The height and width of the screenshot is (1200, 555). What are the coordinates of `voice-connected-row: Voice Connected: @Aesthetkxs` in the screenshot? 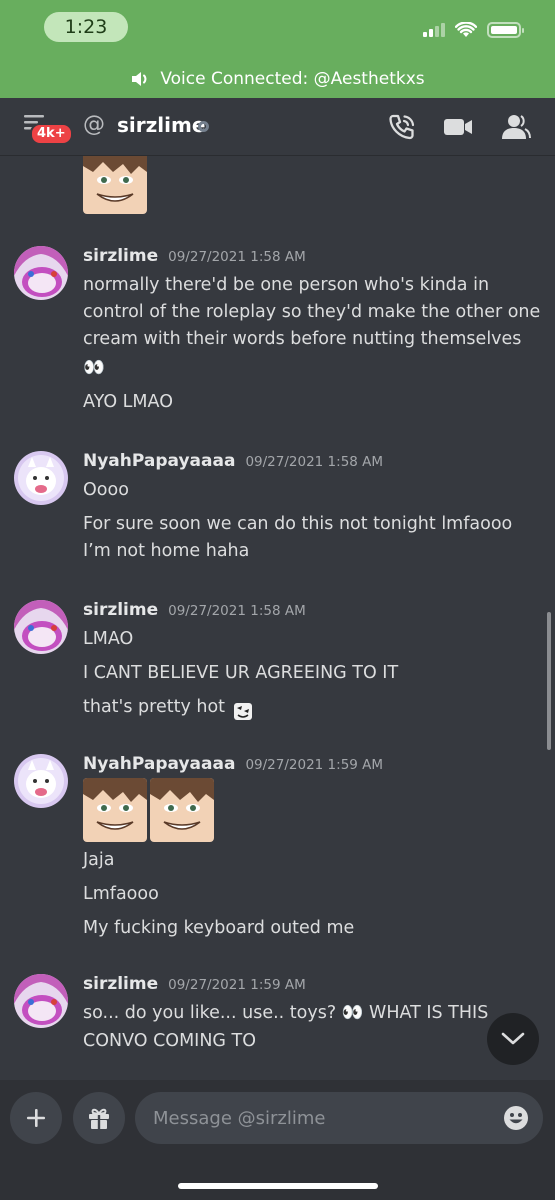 It's located at (277, 79).